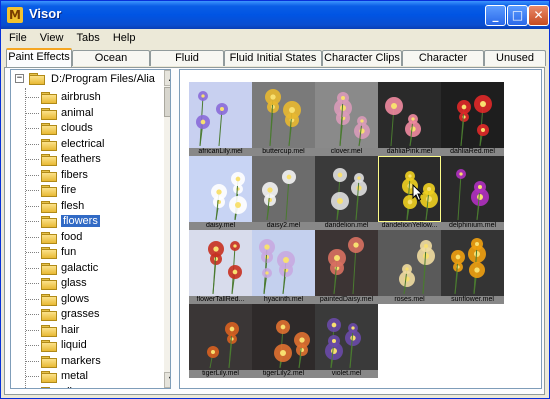 The image size is (550, 399). I want to click on tab-unused-clips: Unused Clips, so click(515, 64).